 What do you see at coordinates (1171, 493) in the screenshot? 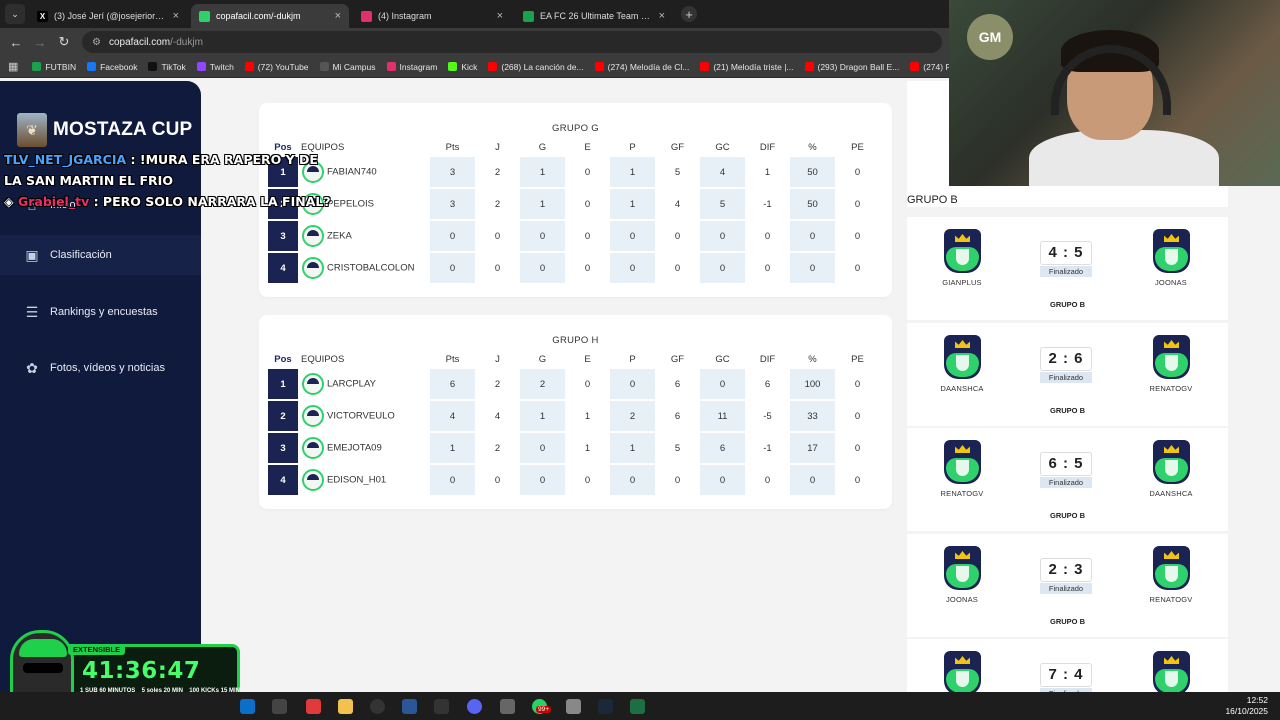
I see `away-team-name: DAANSHCA` at bounding box center [1171, 493].